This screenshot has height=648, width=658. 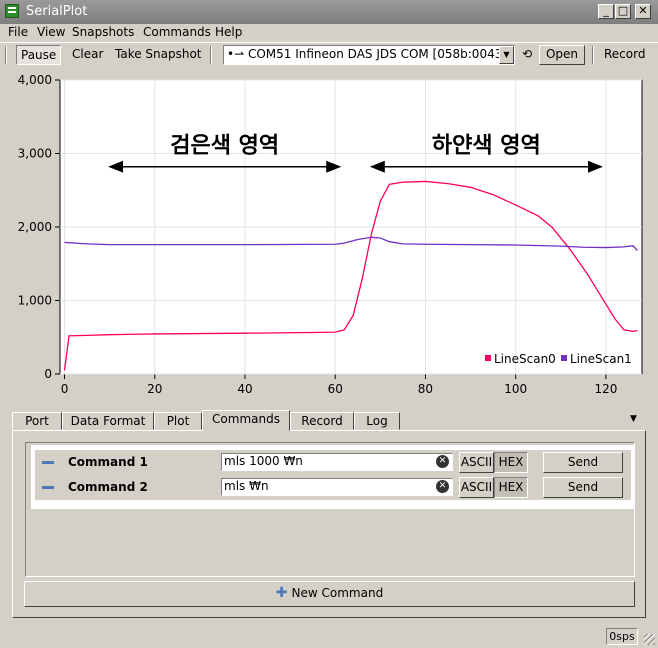 I want to click on menu-file: File, so click(x=18, y=32).